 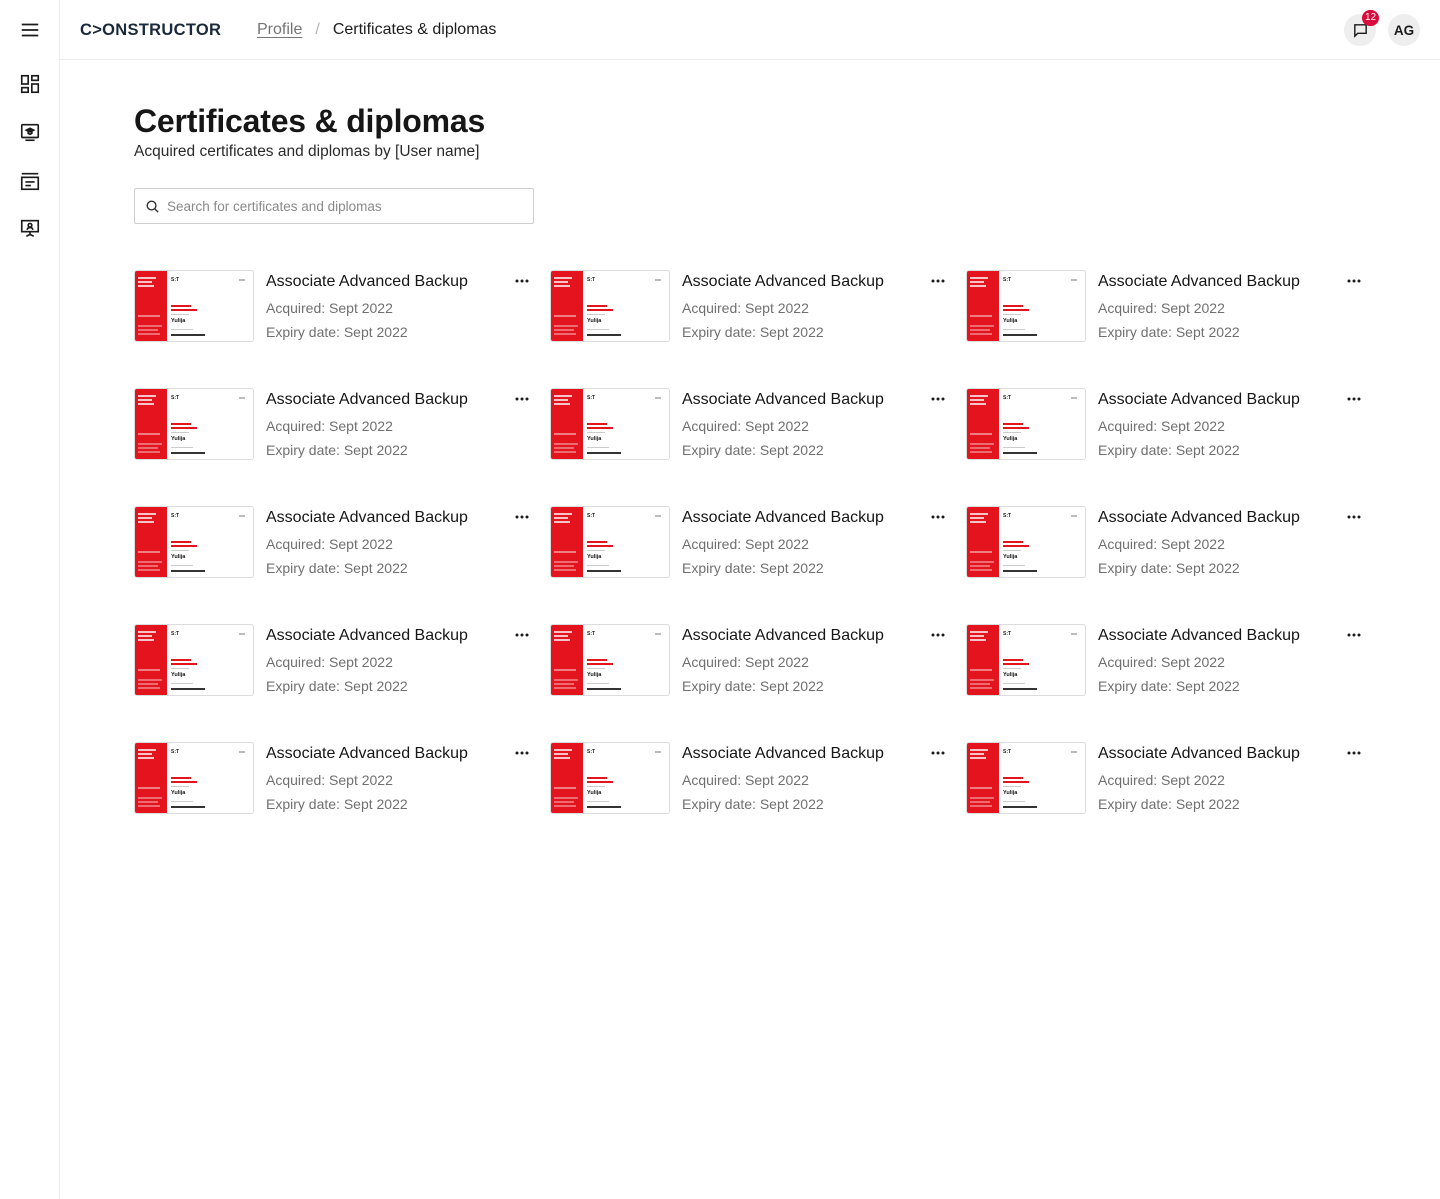 I want to click on learning-icon, so click(x=30, y=132).